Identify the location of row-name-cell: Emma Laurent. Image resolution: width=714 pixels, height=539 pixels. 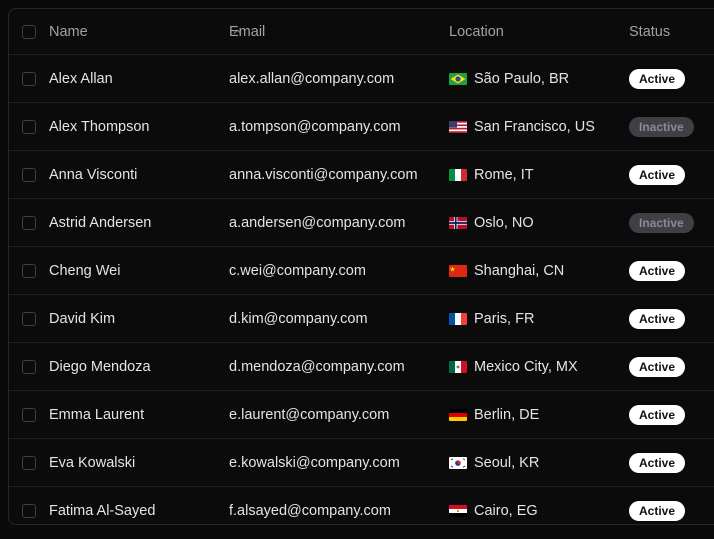
(134, 414).